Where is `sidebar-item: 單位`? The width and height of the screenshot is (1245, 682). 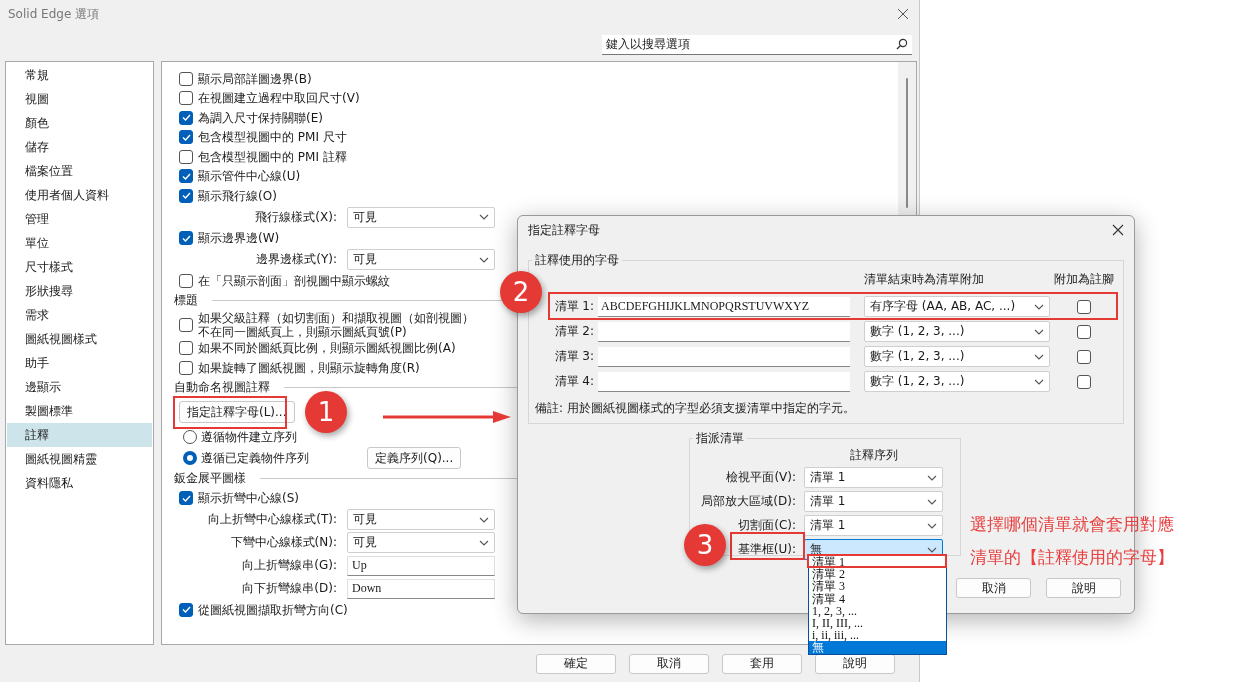 sidebar-item: 單位 is located at coordinates (79, 243).